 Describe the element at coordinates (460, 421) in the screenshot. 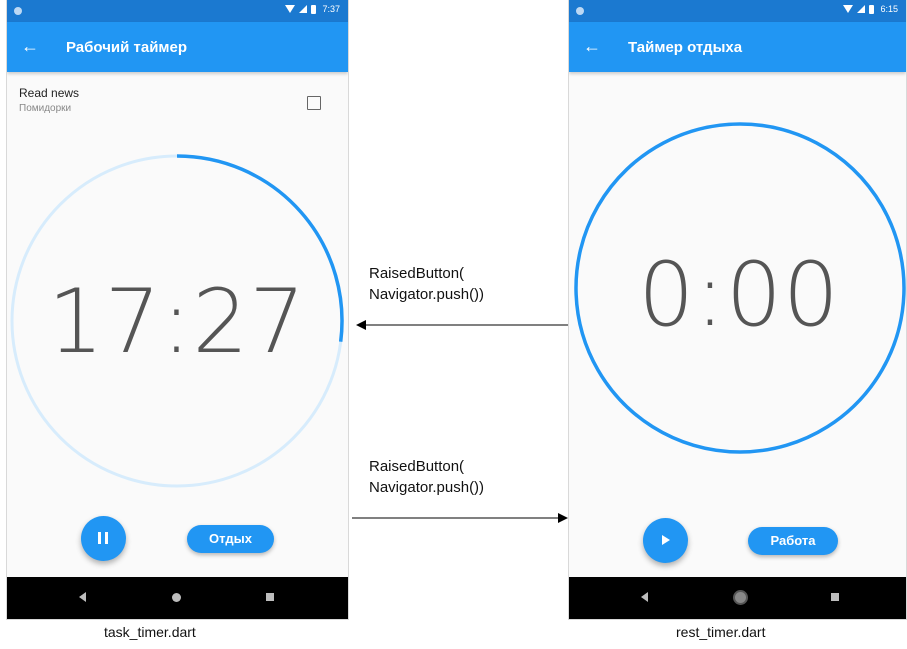

I see `navigation-arrows` at that location.